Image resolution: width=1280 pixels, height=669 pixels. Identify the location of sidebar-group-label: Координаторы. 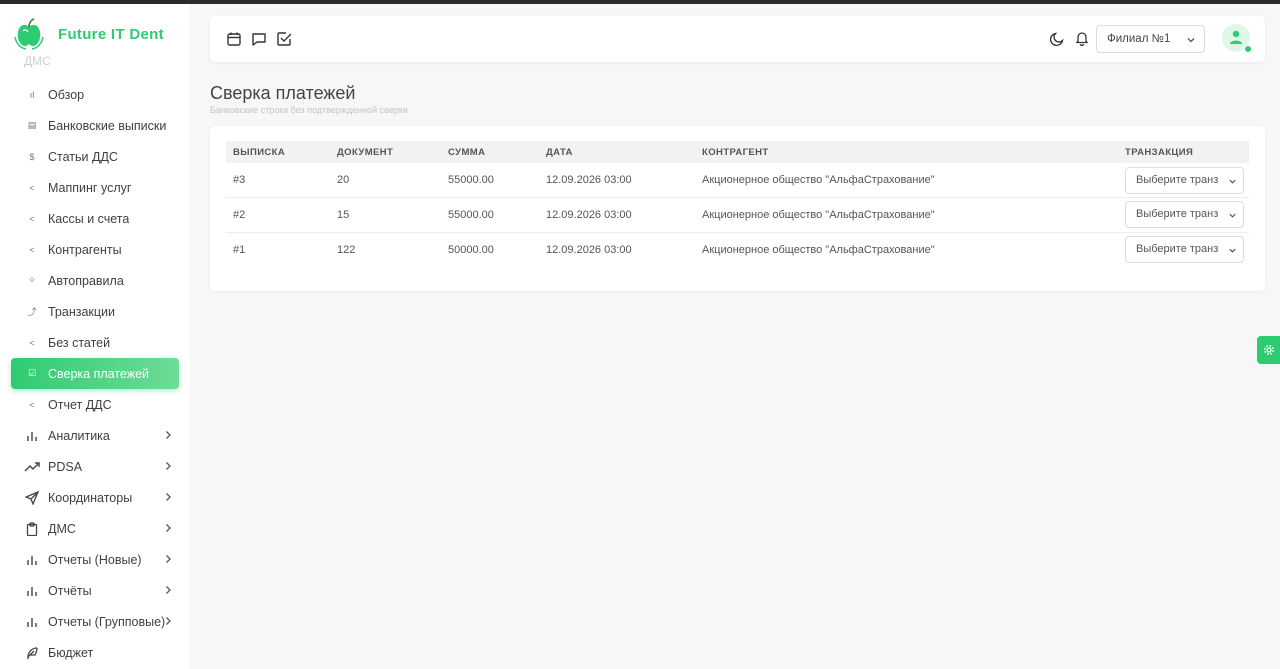
(90, 497).